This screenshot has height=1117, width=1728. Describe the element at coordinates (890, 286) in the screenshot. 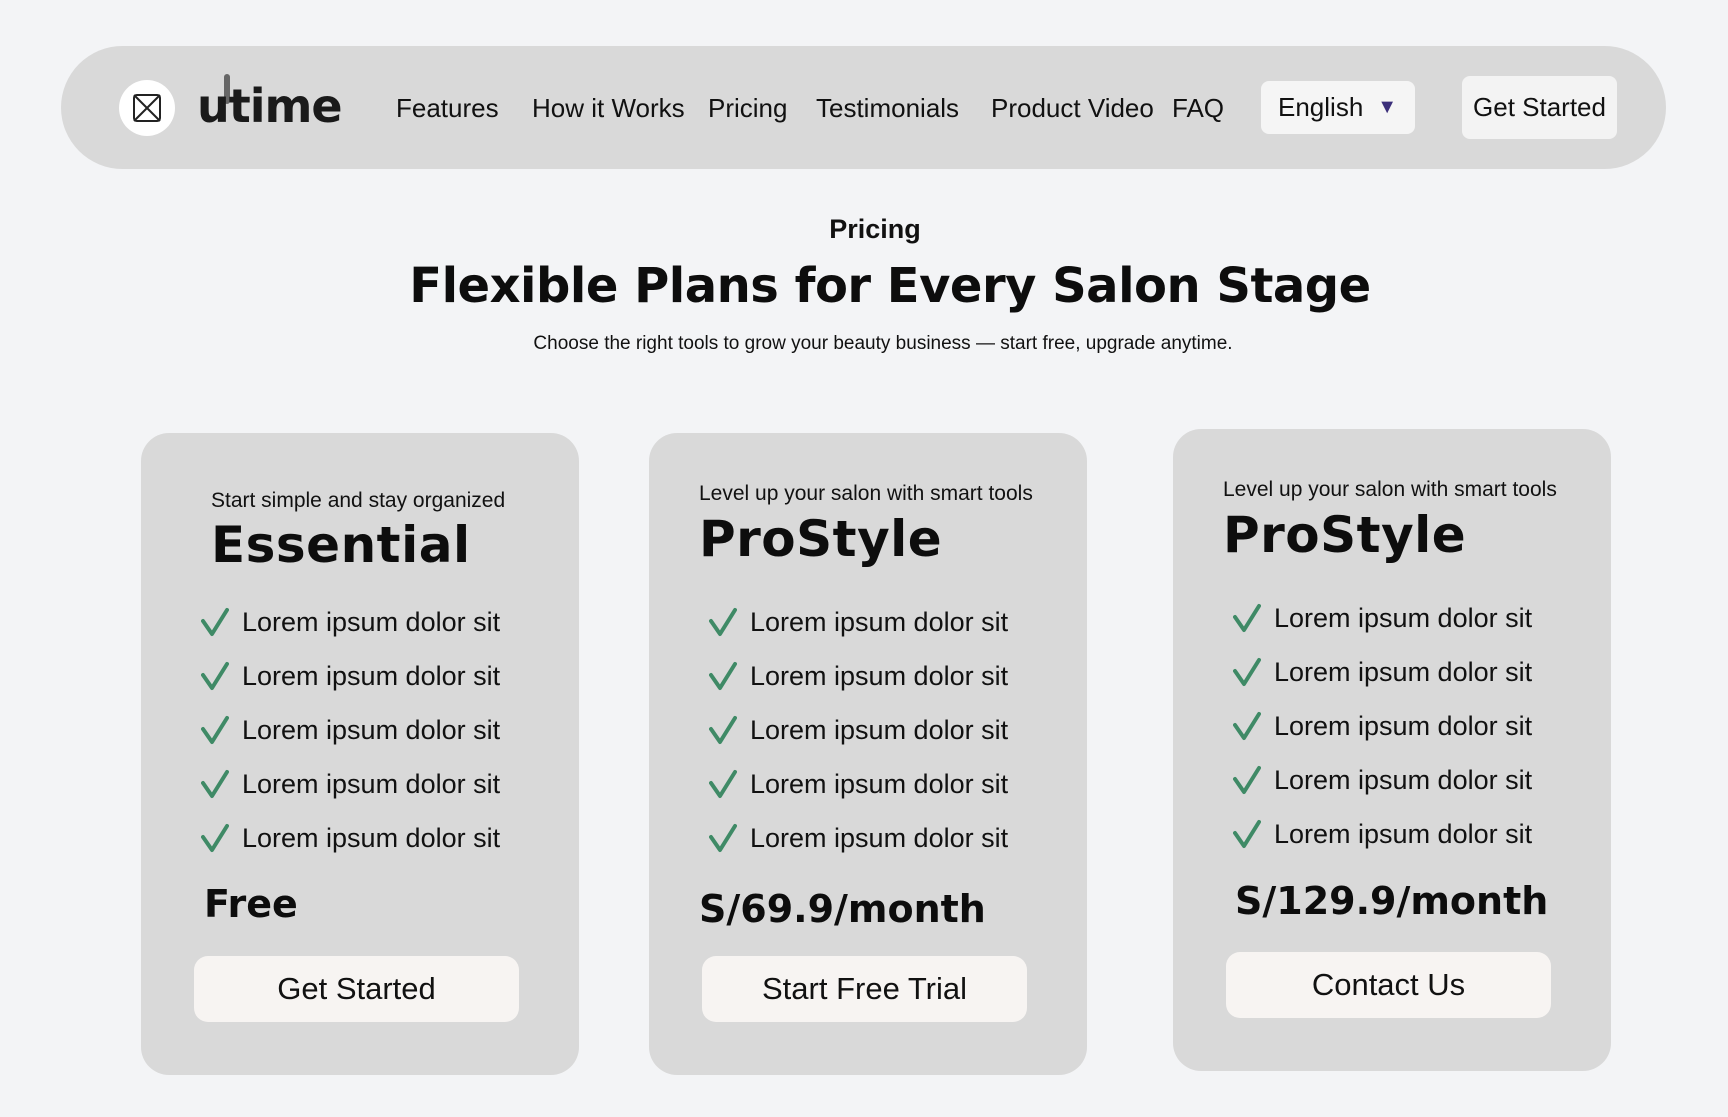

I see `page-title: Flexible Plans for Every Salon Stage` at that location.